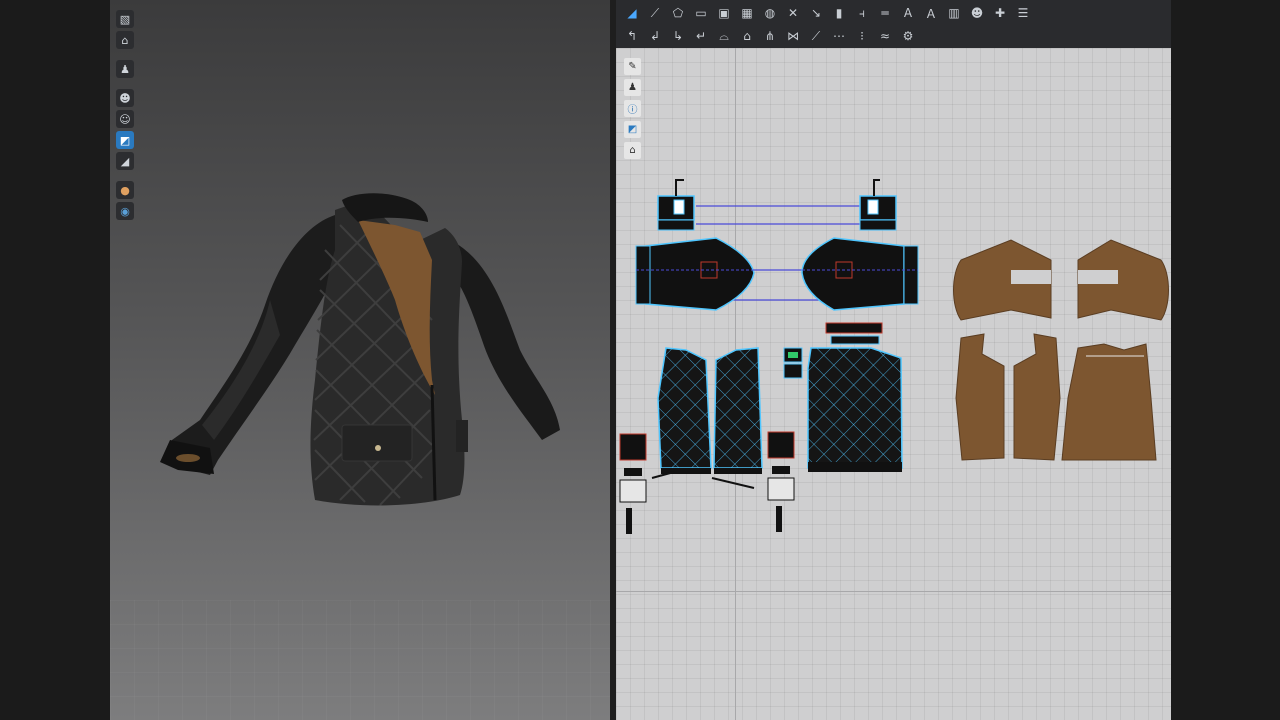 This screenshot has width=1280, height=720. I want to click on pattern-piece-collar-right, so click(878, 205).